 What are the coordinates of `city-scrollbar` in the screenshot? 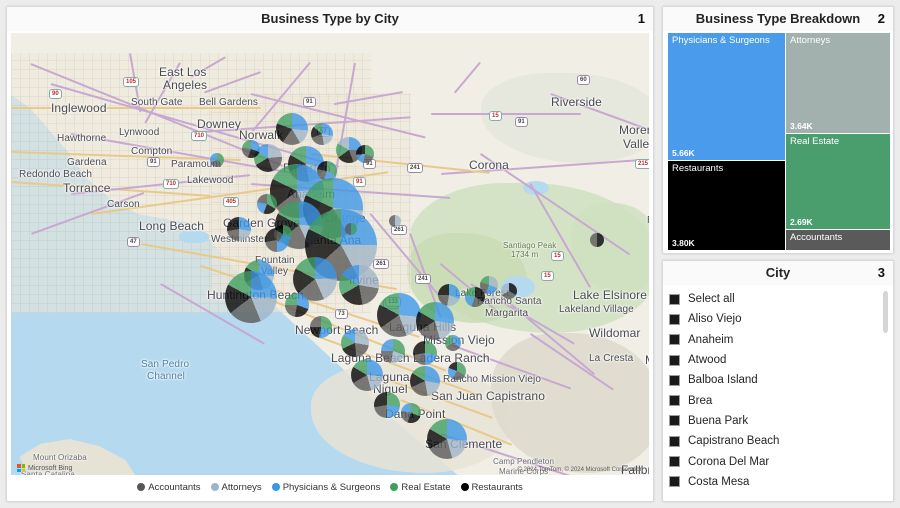 It's located at (885, 392).